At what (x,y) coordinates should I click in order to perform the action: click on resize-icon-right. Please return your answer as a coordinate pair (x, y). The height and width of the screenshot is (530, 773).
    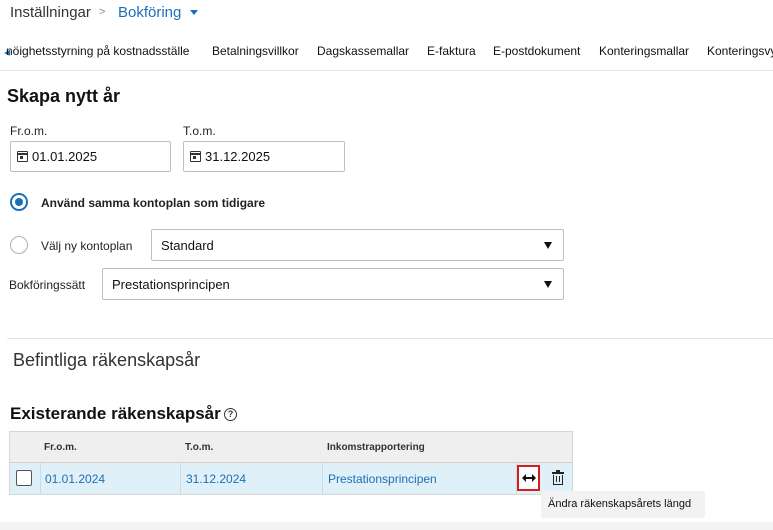
    Looking at the image, I should click on (534, 478).